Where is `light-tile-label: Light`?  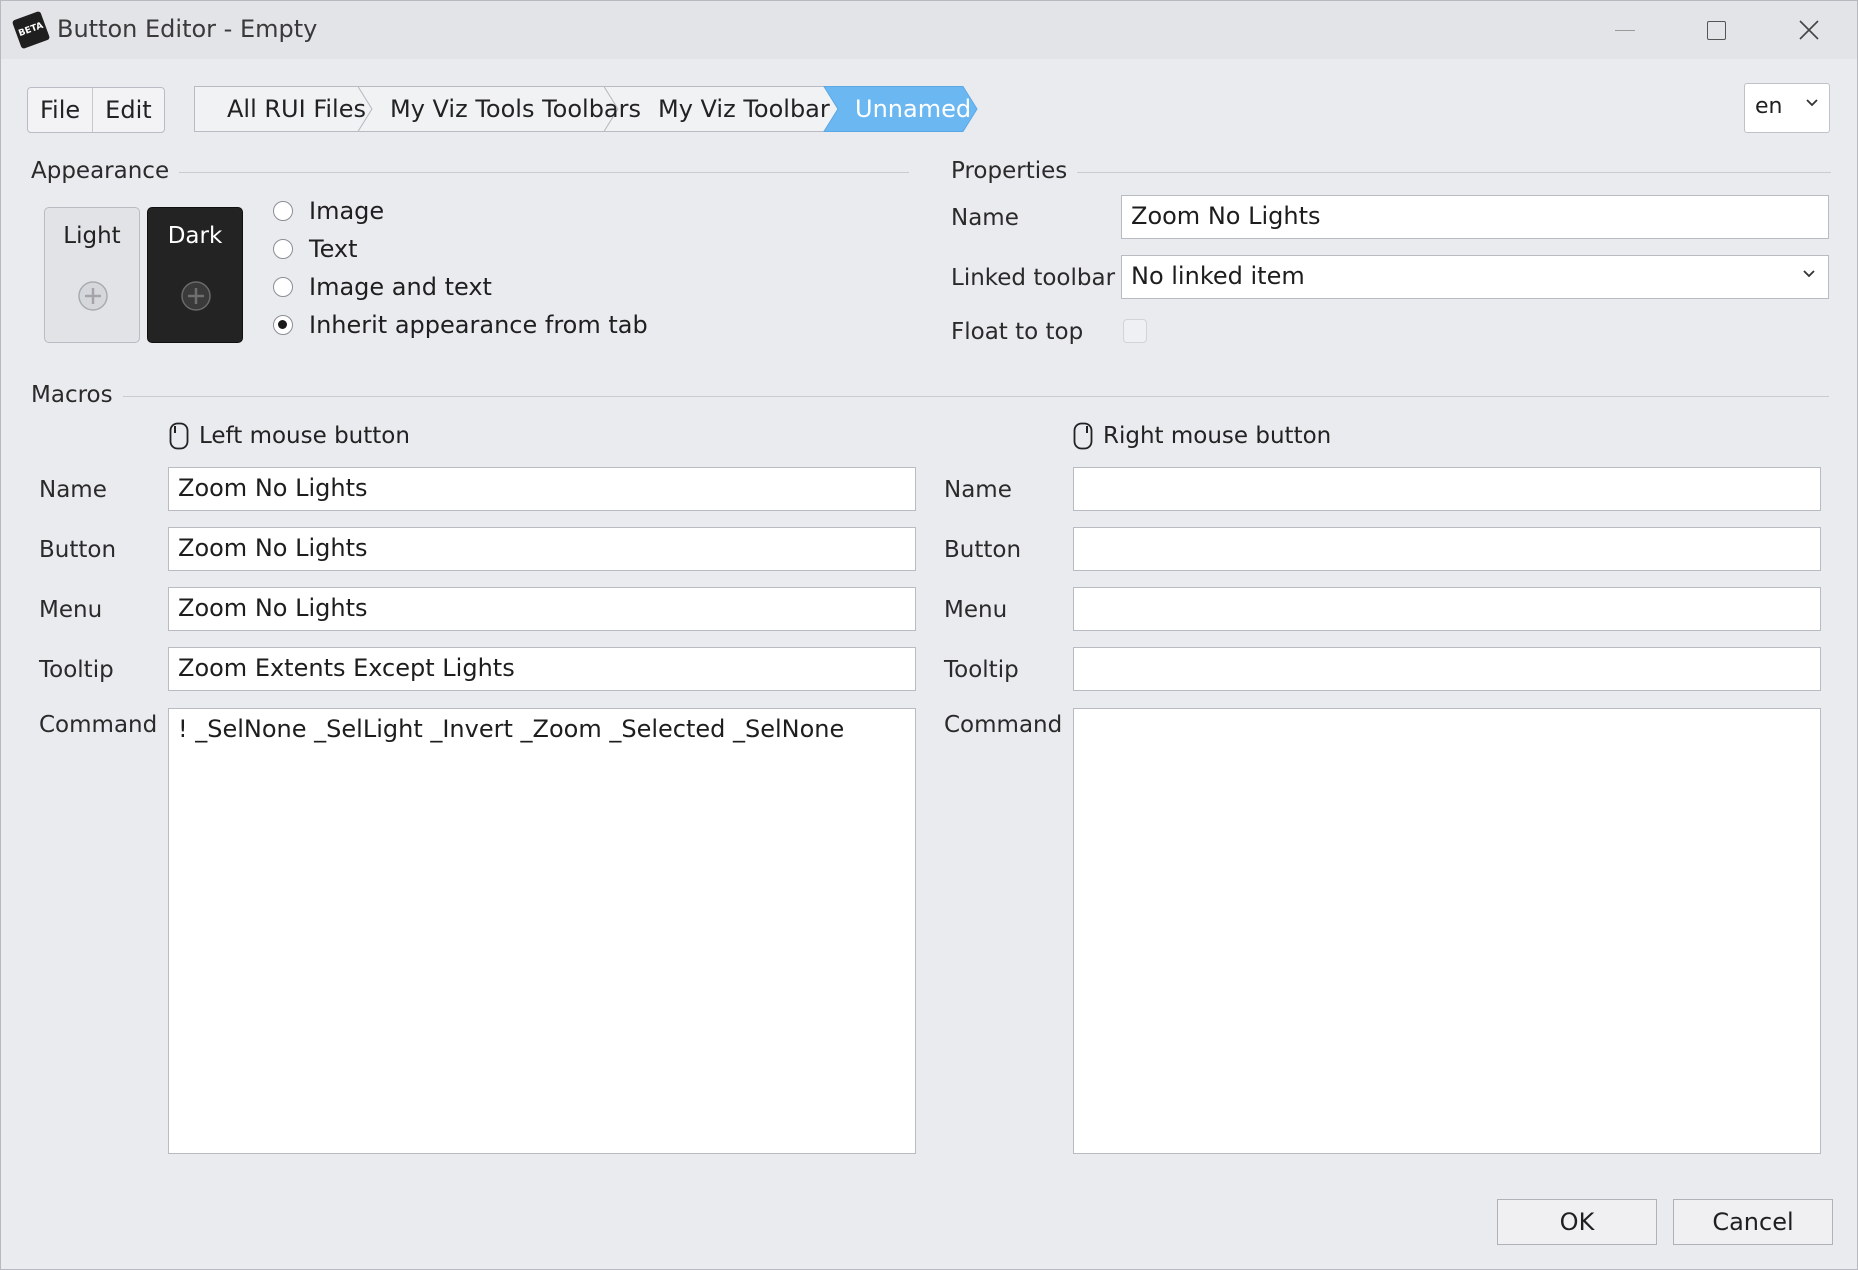 light-tile-label: Light is located at coordinates (92, 236).